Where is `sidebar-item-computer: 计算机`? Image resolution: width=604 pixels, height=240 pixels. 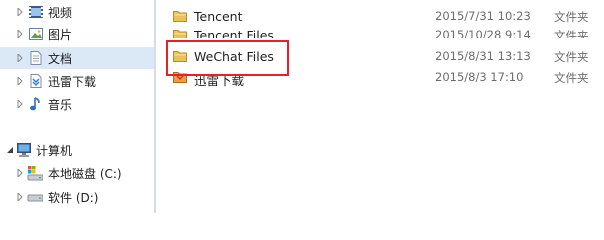 sidebar-item-computer: 计算机 is located at coordinates (77, 150).